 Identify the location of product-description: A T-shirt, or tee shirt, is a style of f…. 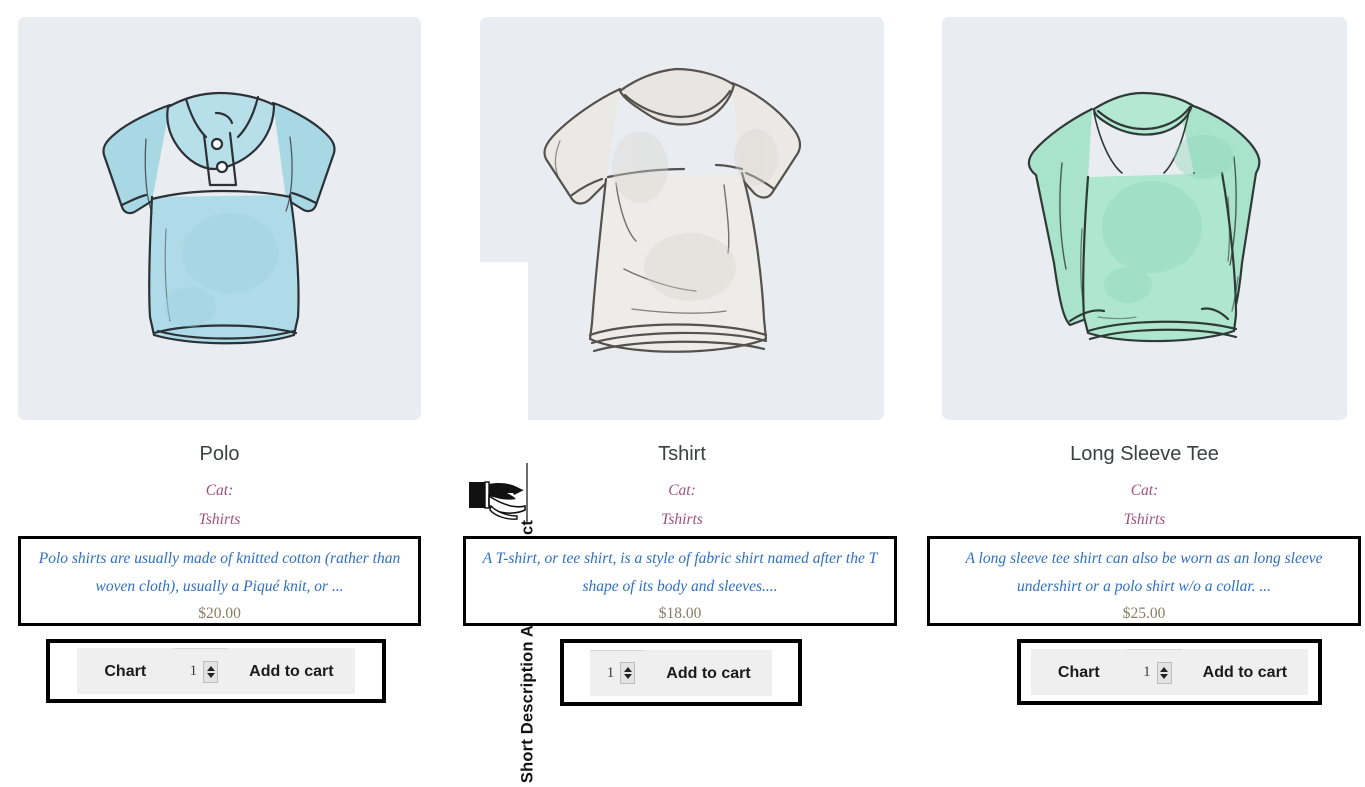
(680, 572).